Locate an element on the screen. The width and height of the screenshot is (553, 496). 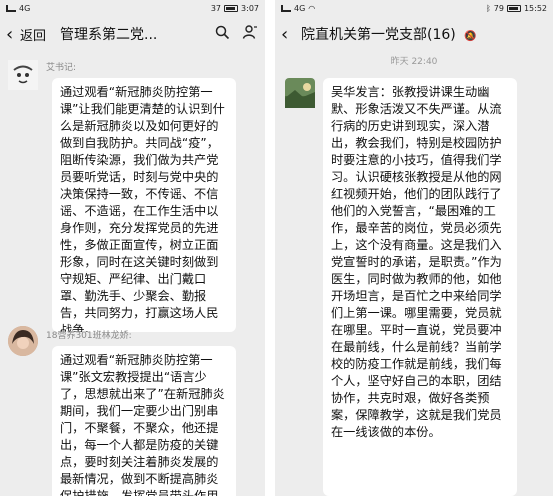
status-right: 37 3:07 is located at coordinates (235, 8).